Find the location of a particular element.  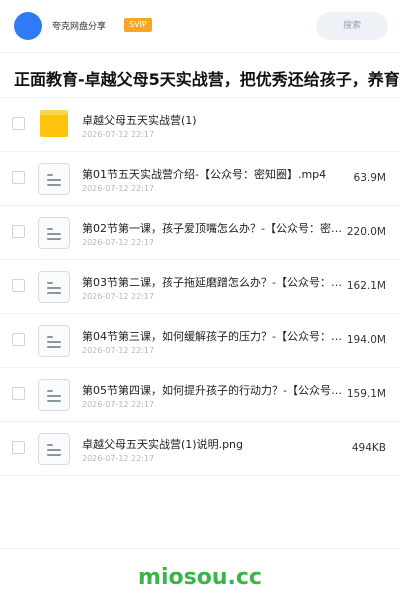

title-bar: 正面教育-卓越父母5天实战营，把优秀还给孩子，养育有自 is located at coordinates (200, 75).